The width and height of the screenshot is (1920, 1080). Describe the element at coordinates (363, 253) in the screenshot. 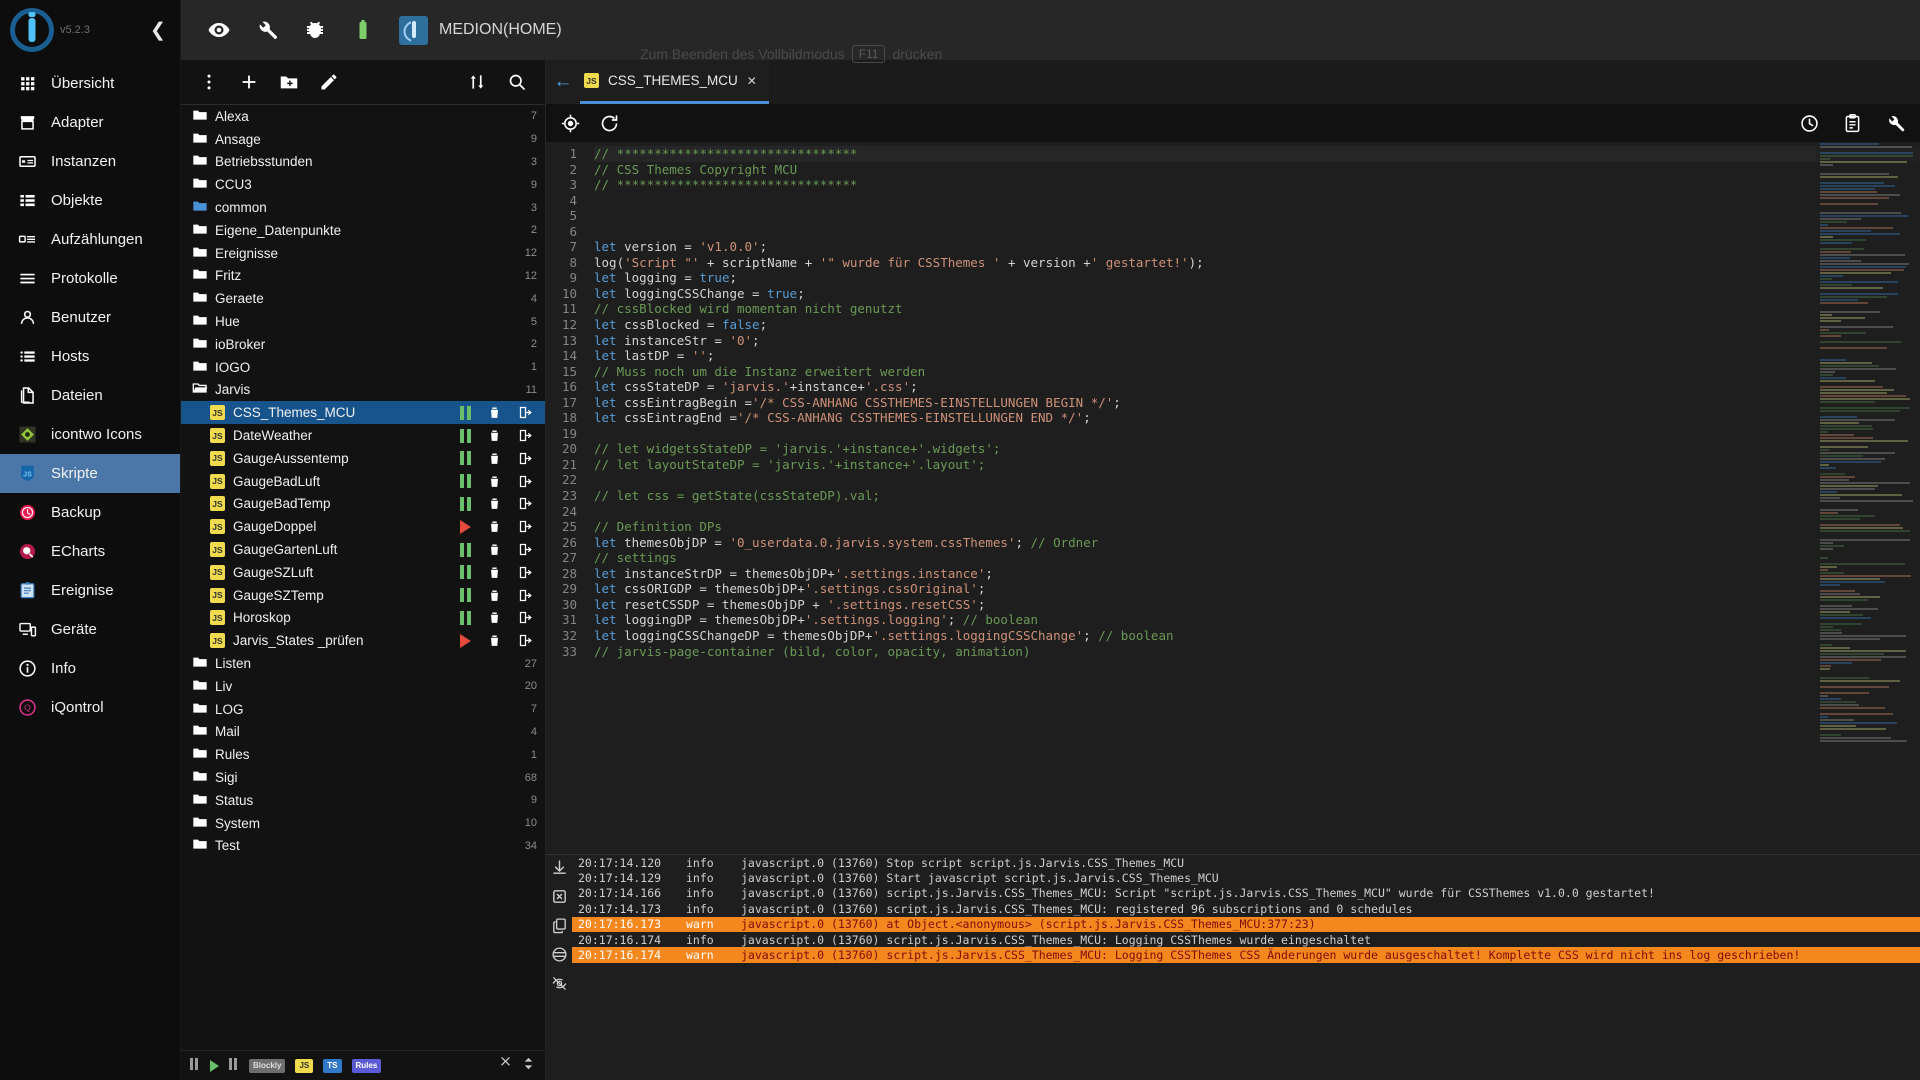

I see `tree-folder-row: Ereignisse 12` at that location.